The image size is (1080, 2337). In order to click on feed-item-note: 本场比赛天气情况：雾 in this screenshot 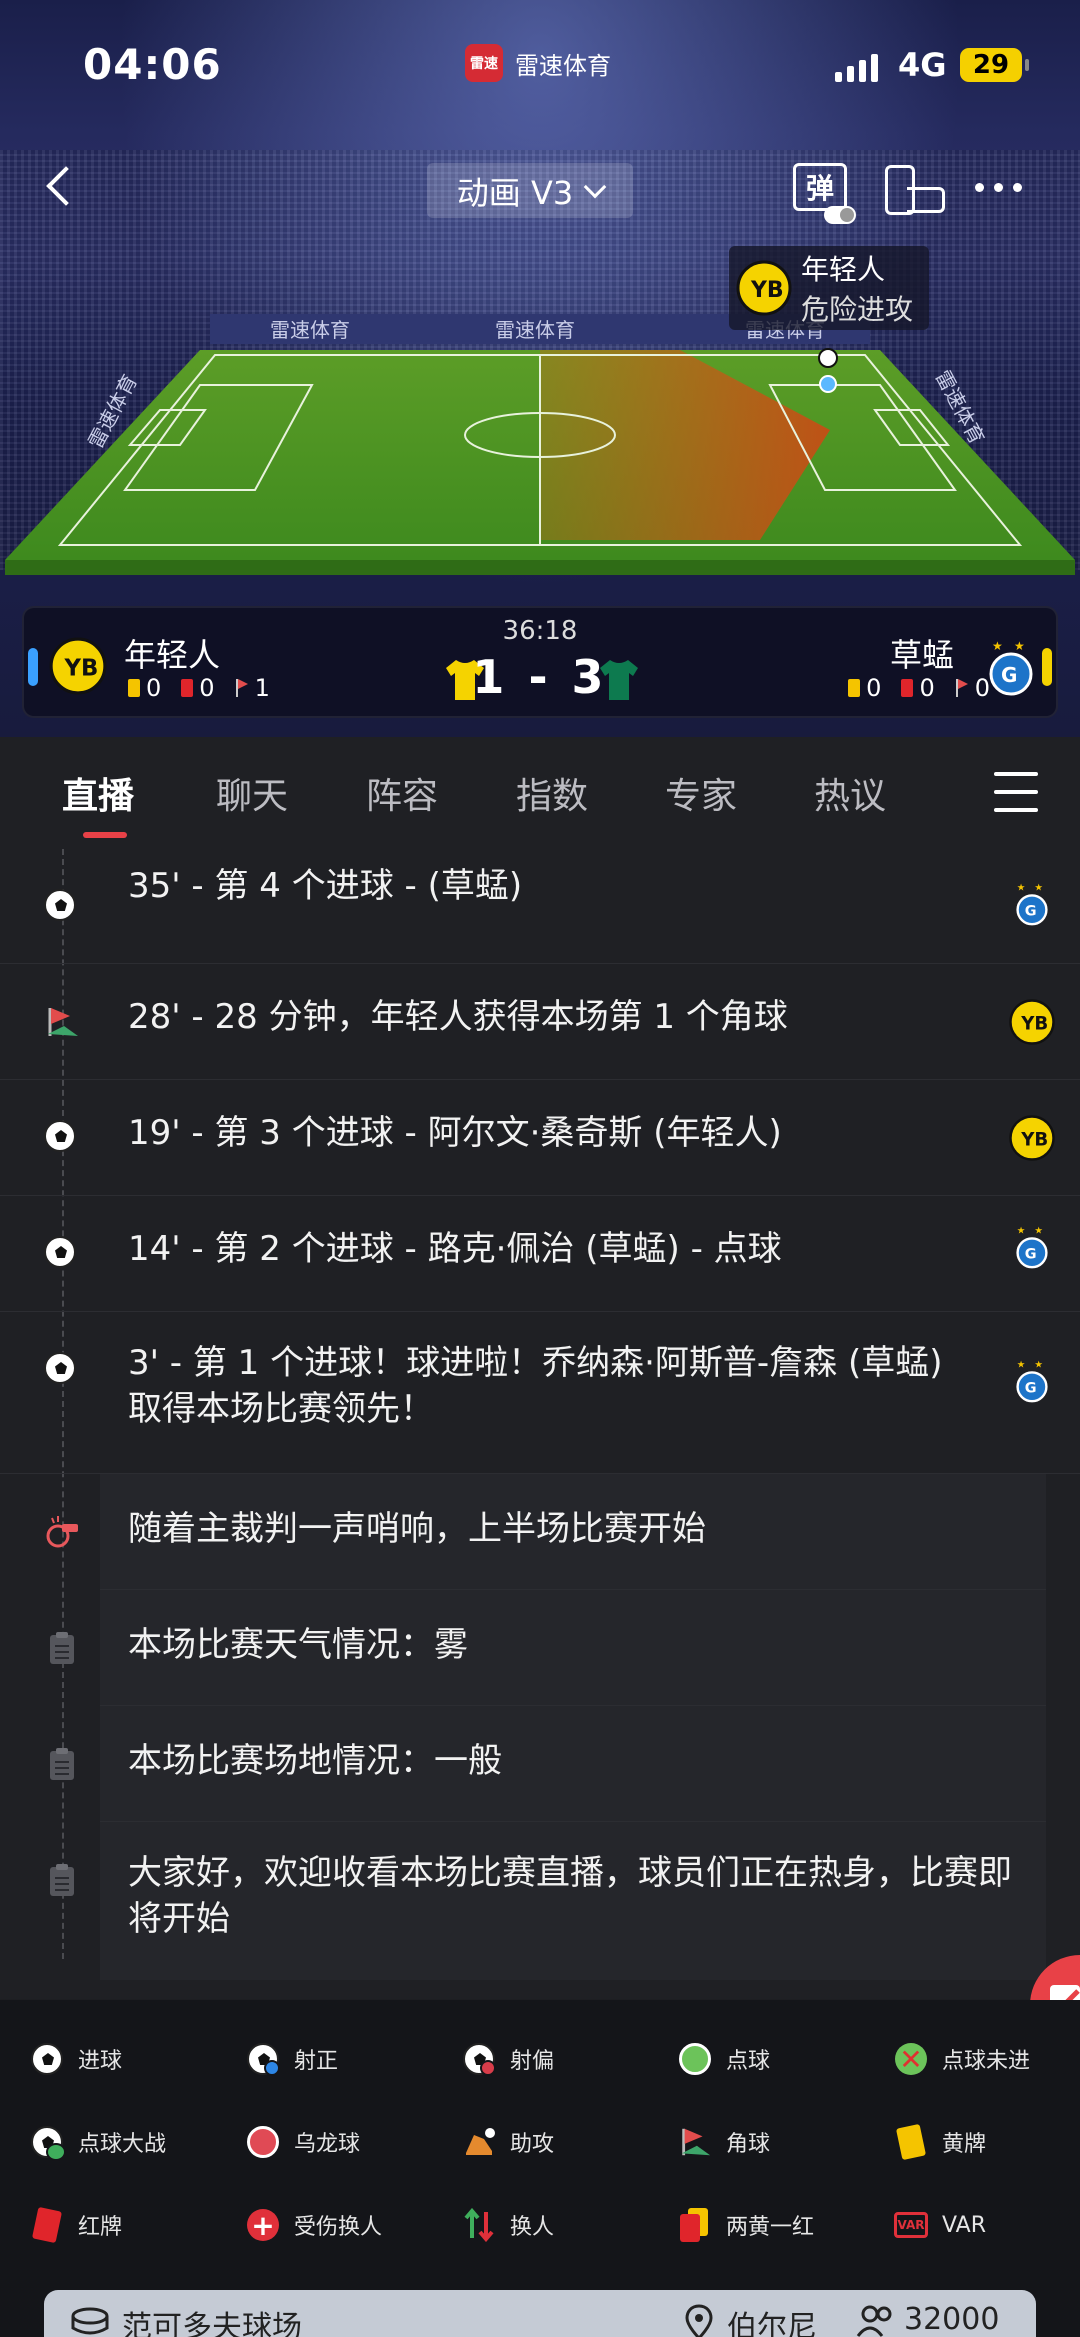, I will do `click(548, 1648)`.